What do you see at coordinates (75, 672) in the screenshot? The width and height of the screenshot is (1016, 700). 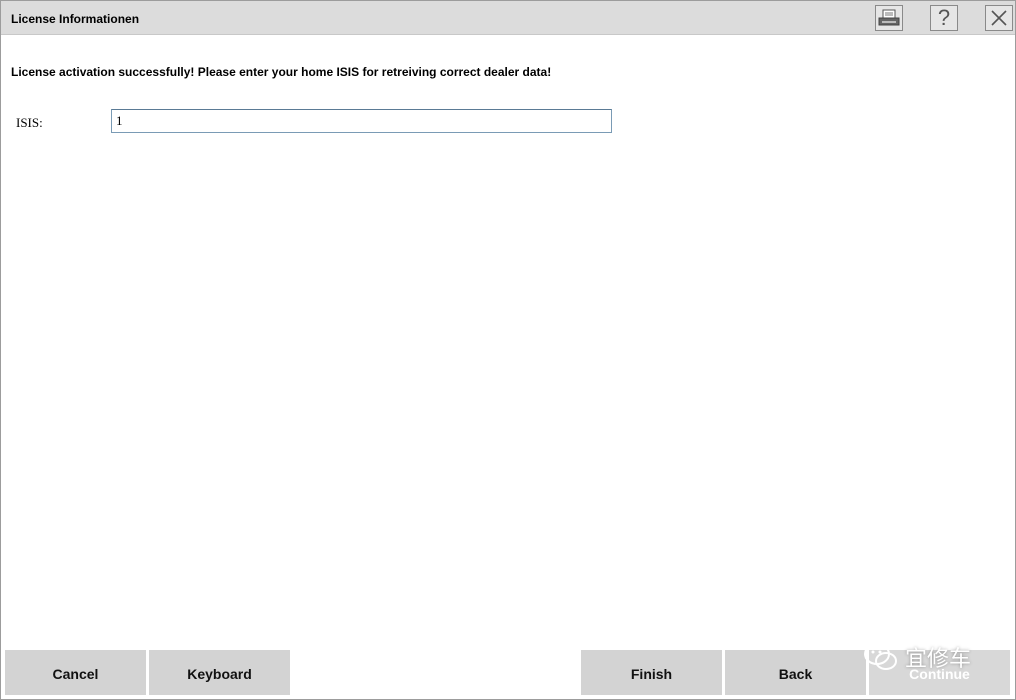 I see `cancel-button: Cancel` at bounding box center [75, 672].